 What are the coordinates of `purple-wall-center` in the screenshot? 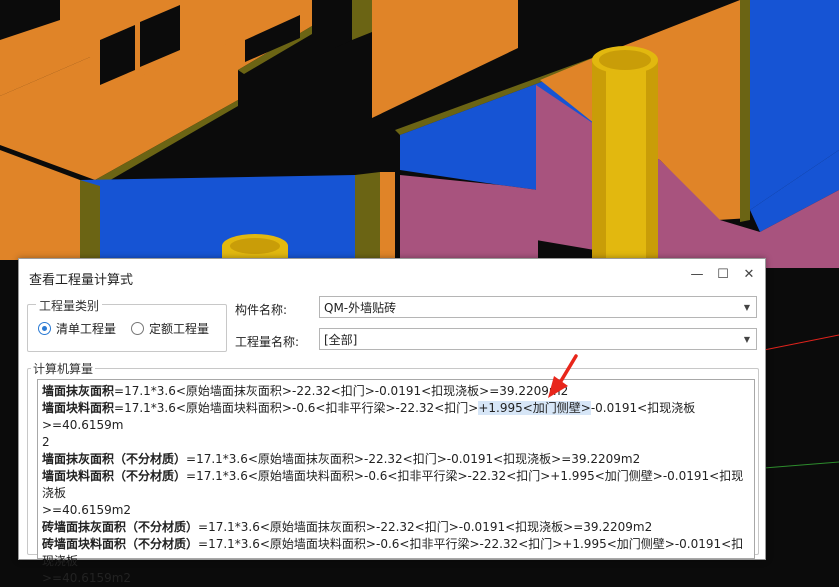 It's located at (469, 217).